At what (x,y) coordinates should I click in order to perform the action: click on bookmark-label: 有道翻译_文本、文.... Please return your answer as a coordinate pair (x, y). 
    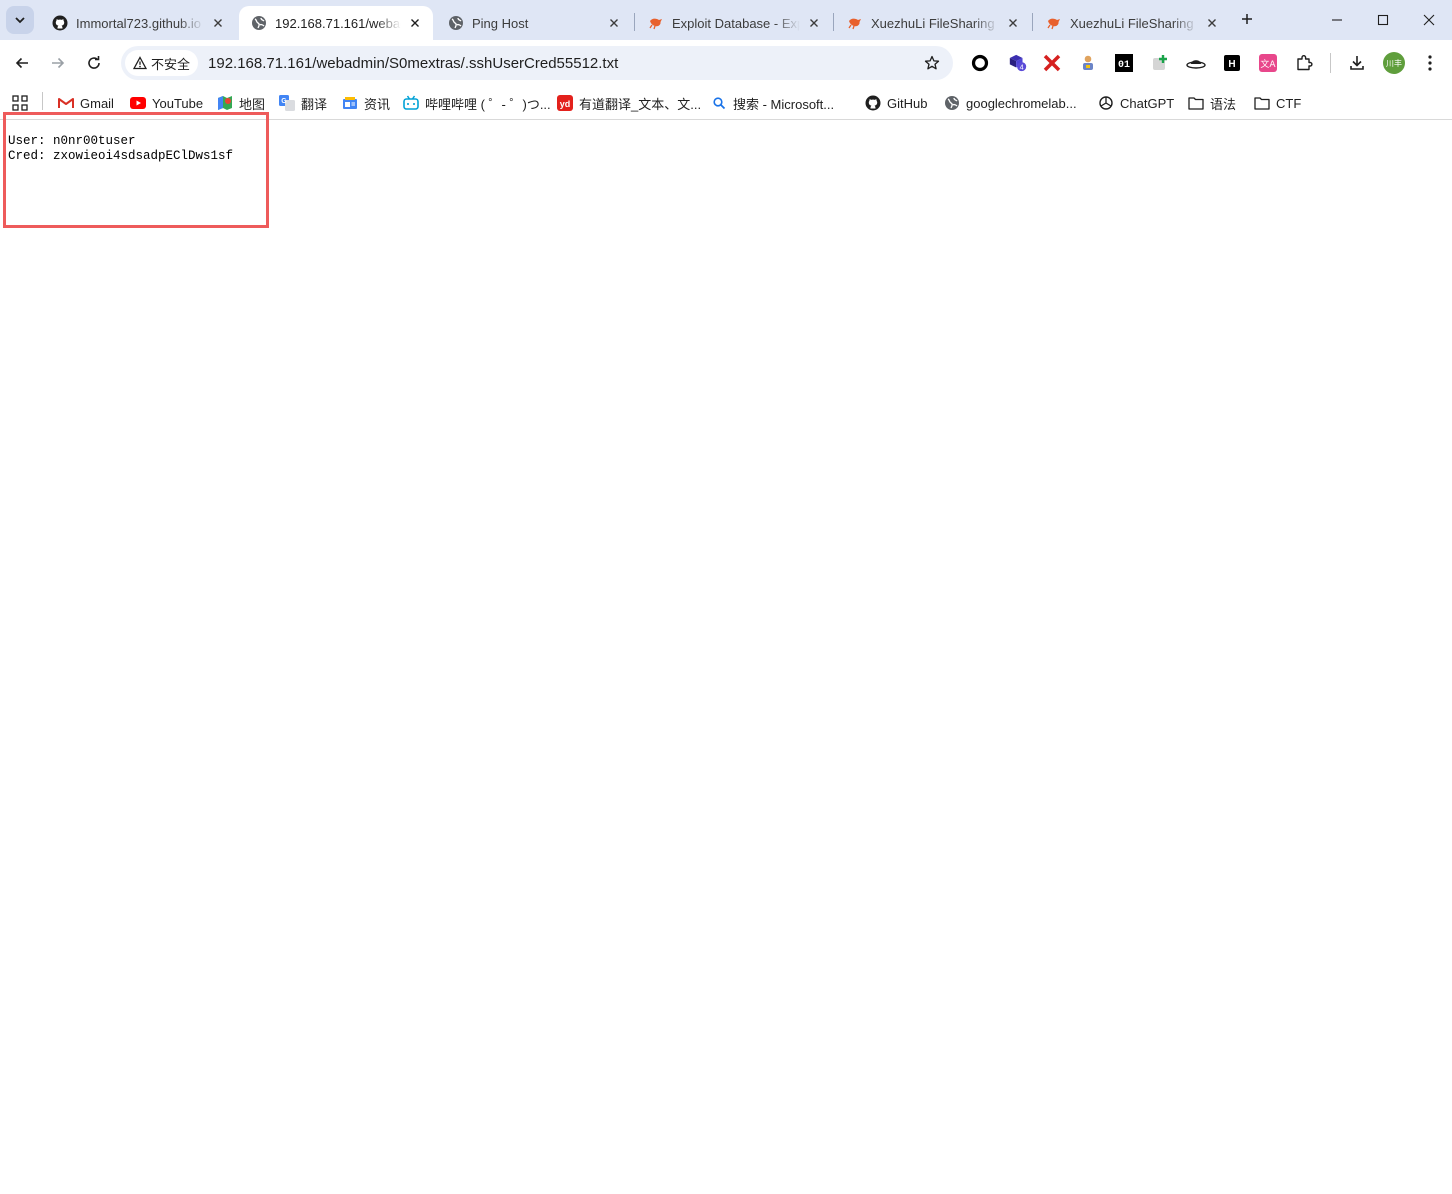
    Looking at the image, I should click on (640, 104).